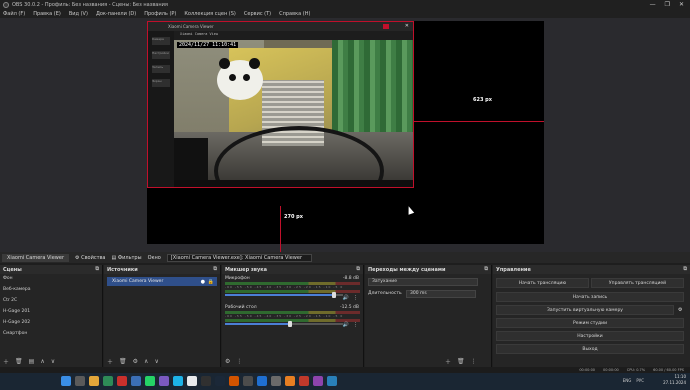 The width and height of the screenshot is (690, 390). I want to click on clock-date: 27.11.2024, so click(674, 382).